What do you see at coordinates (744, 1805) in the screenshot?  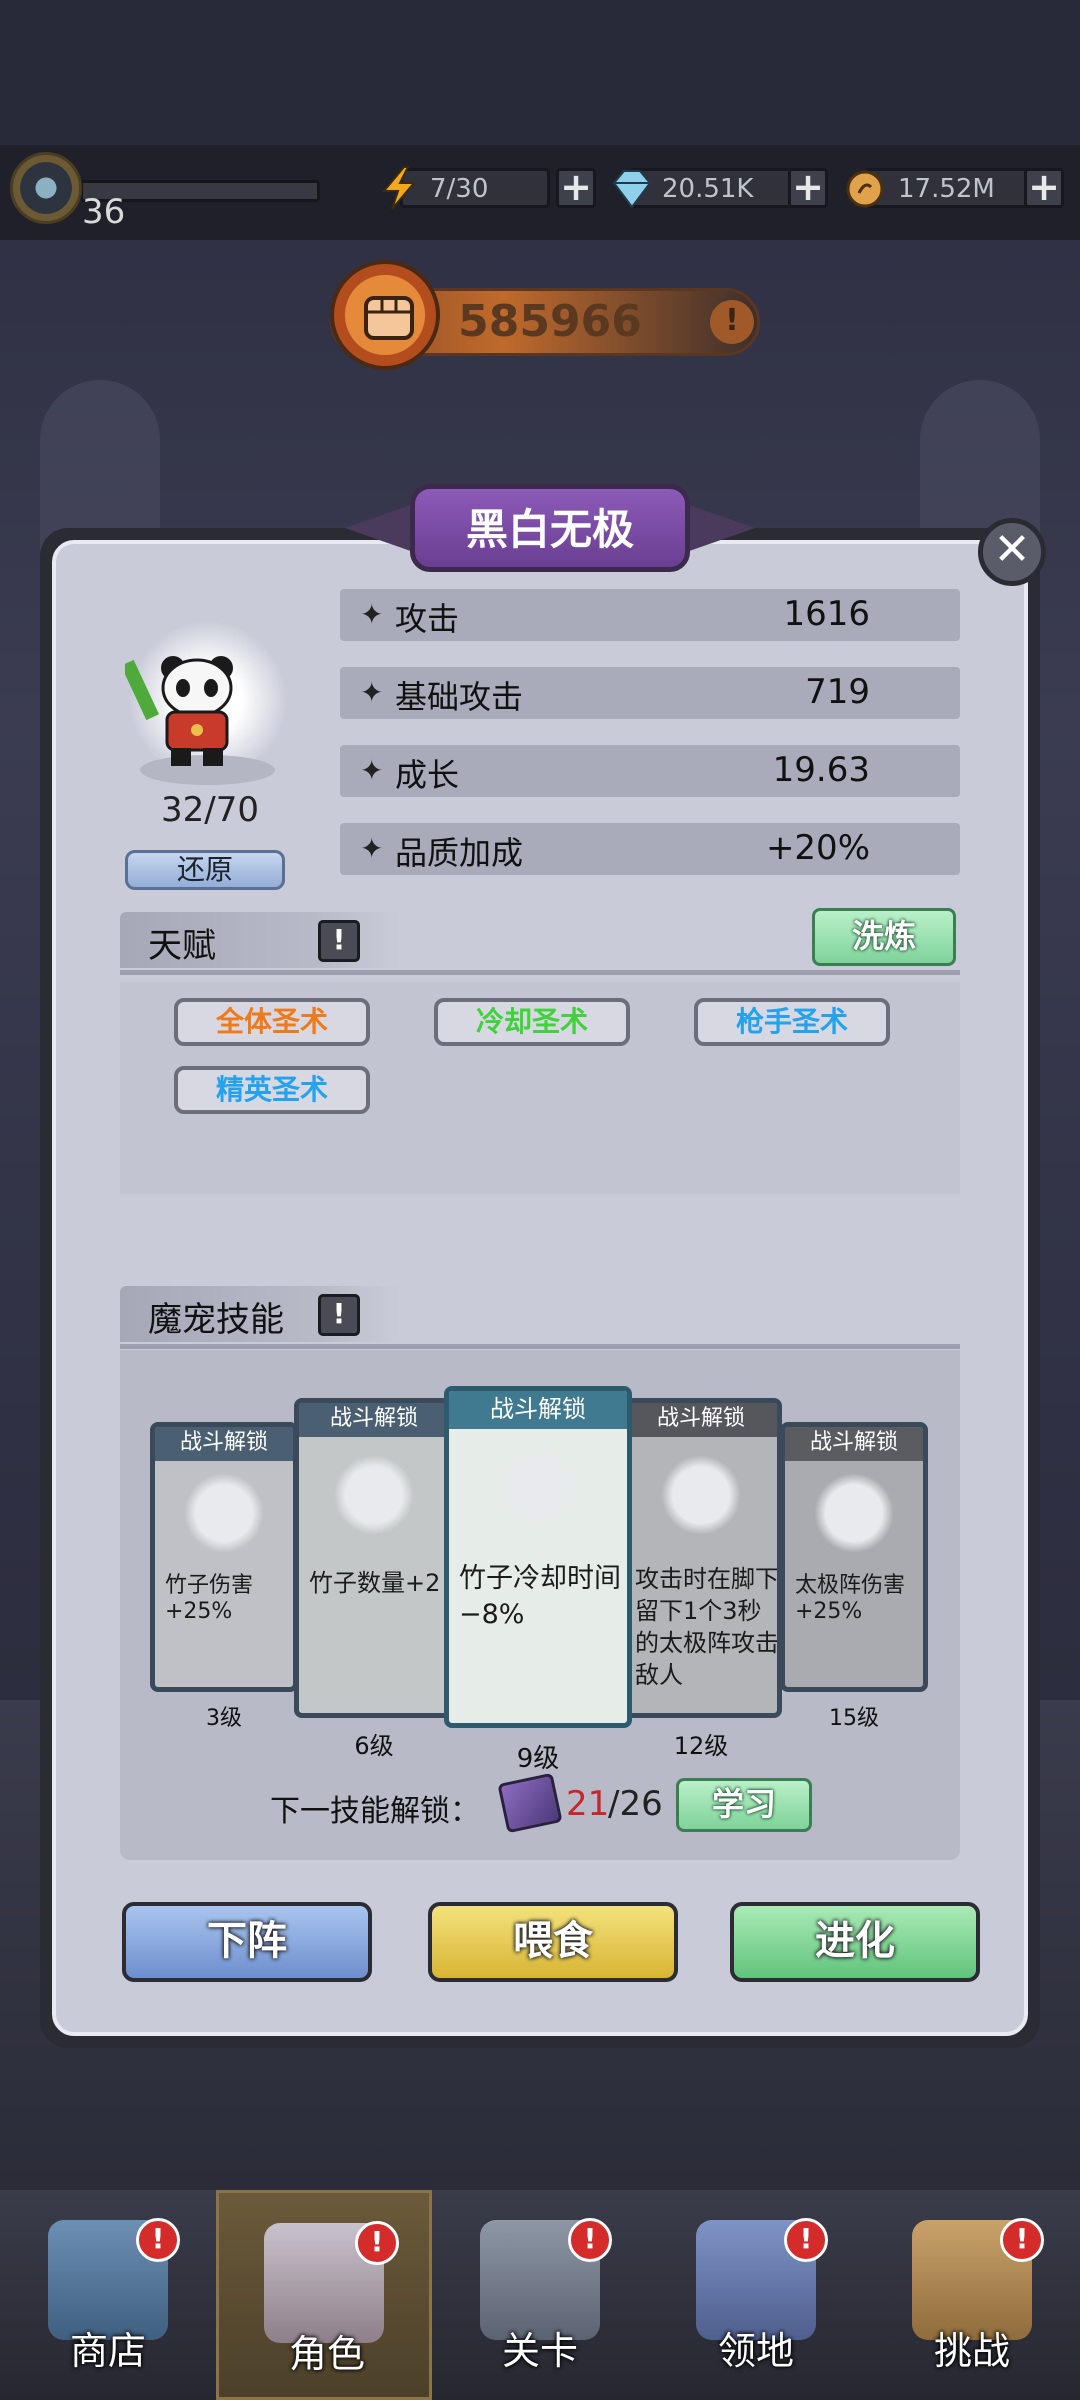 I see `learn-skill-button: 学习` at bounding box center [744, 1805].